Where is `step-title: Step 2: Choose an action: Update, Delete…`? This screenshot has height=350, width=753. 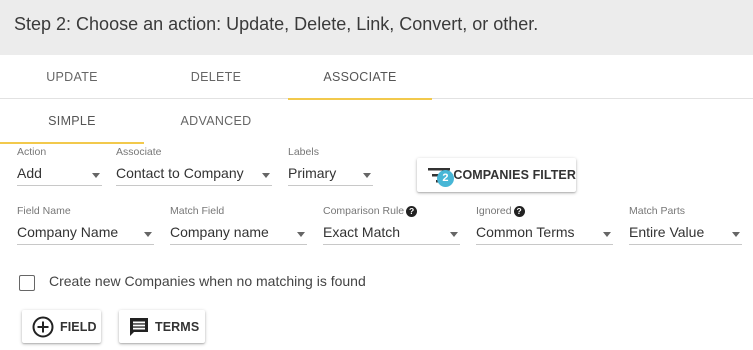 step-title: Step 2: Choose an action: Update, Delete… is located at coordinates (276, 24).